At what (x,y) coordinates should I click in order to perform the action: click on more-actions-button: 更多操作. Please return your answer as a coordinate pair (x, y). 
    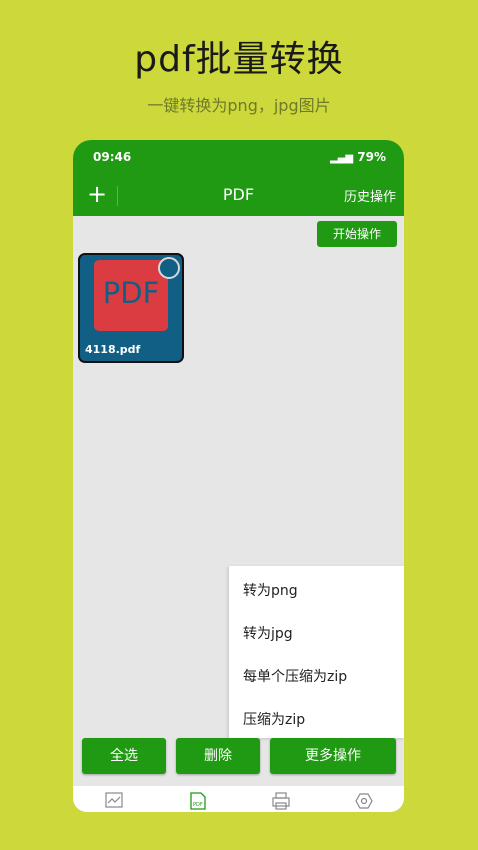
    Looking at the image, I should click on (333, 756).